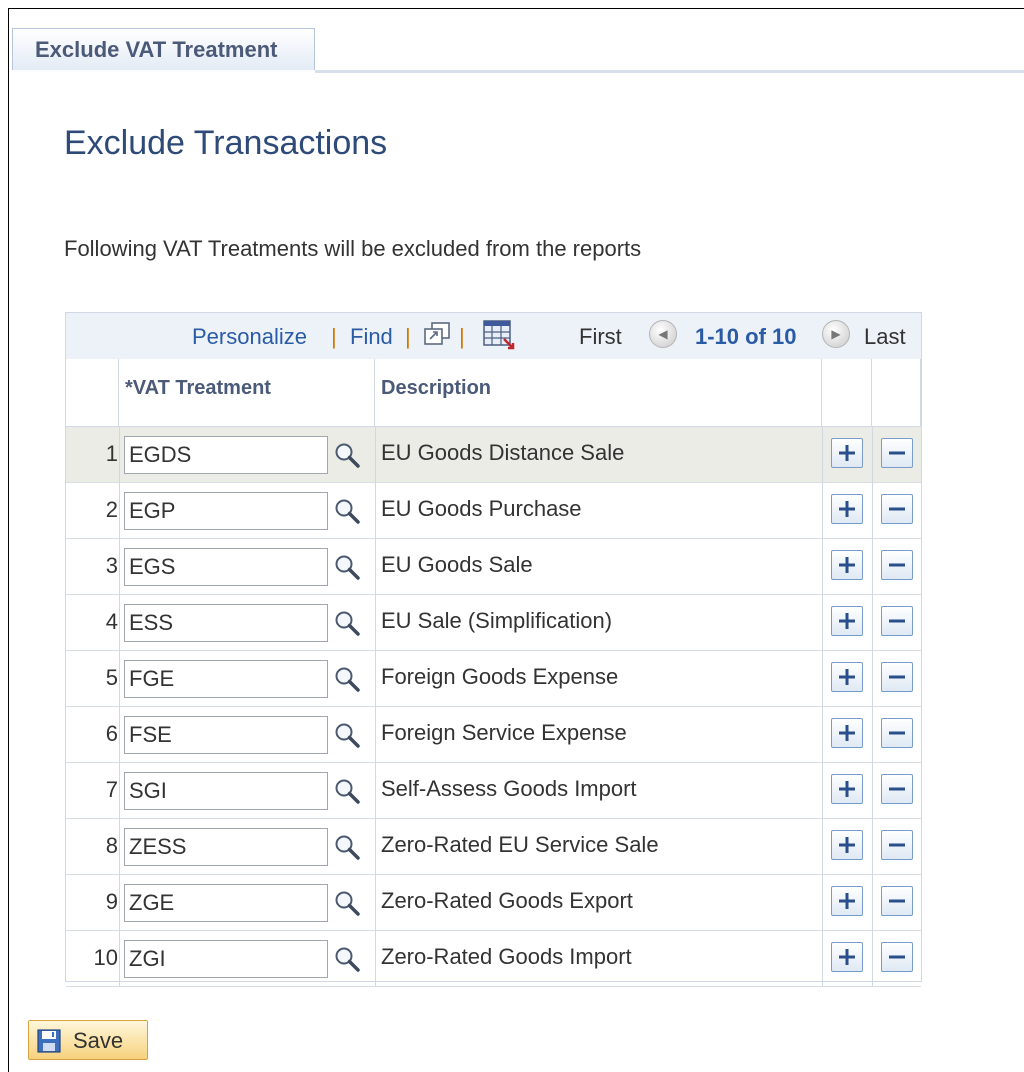  I want to click on description-text: Zero-Rated EU Service Sale, so click(520, 844).